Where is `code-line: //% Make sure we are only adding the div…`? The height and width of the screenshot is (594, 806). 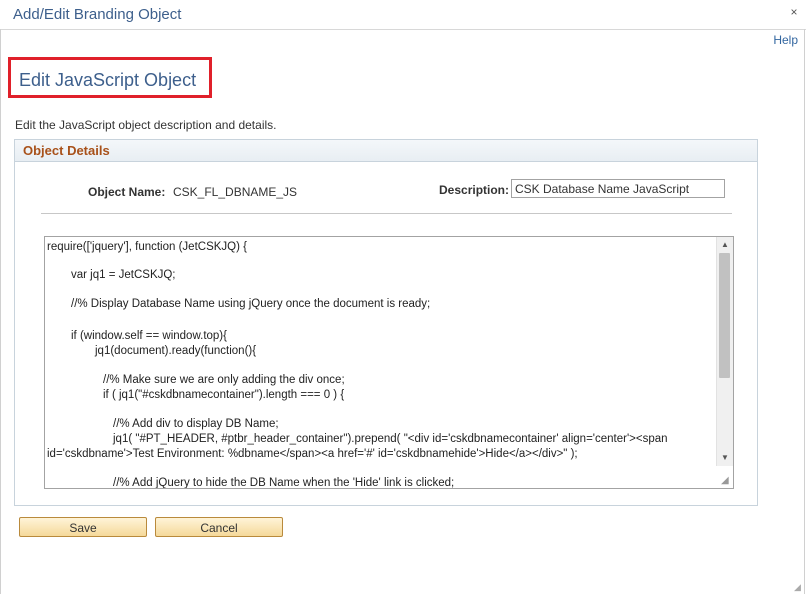 code-line: //% Make sure we are only adding the div… is located at coordinates (224, 380).